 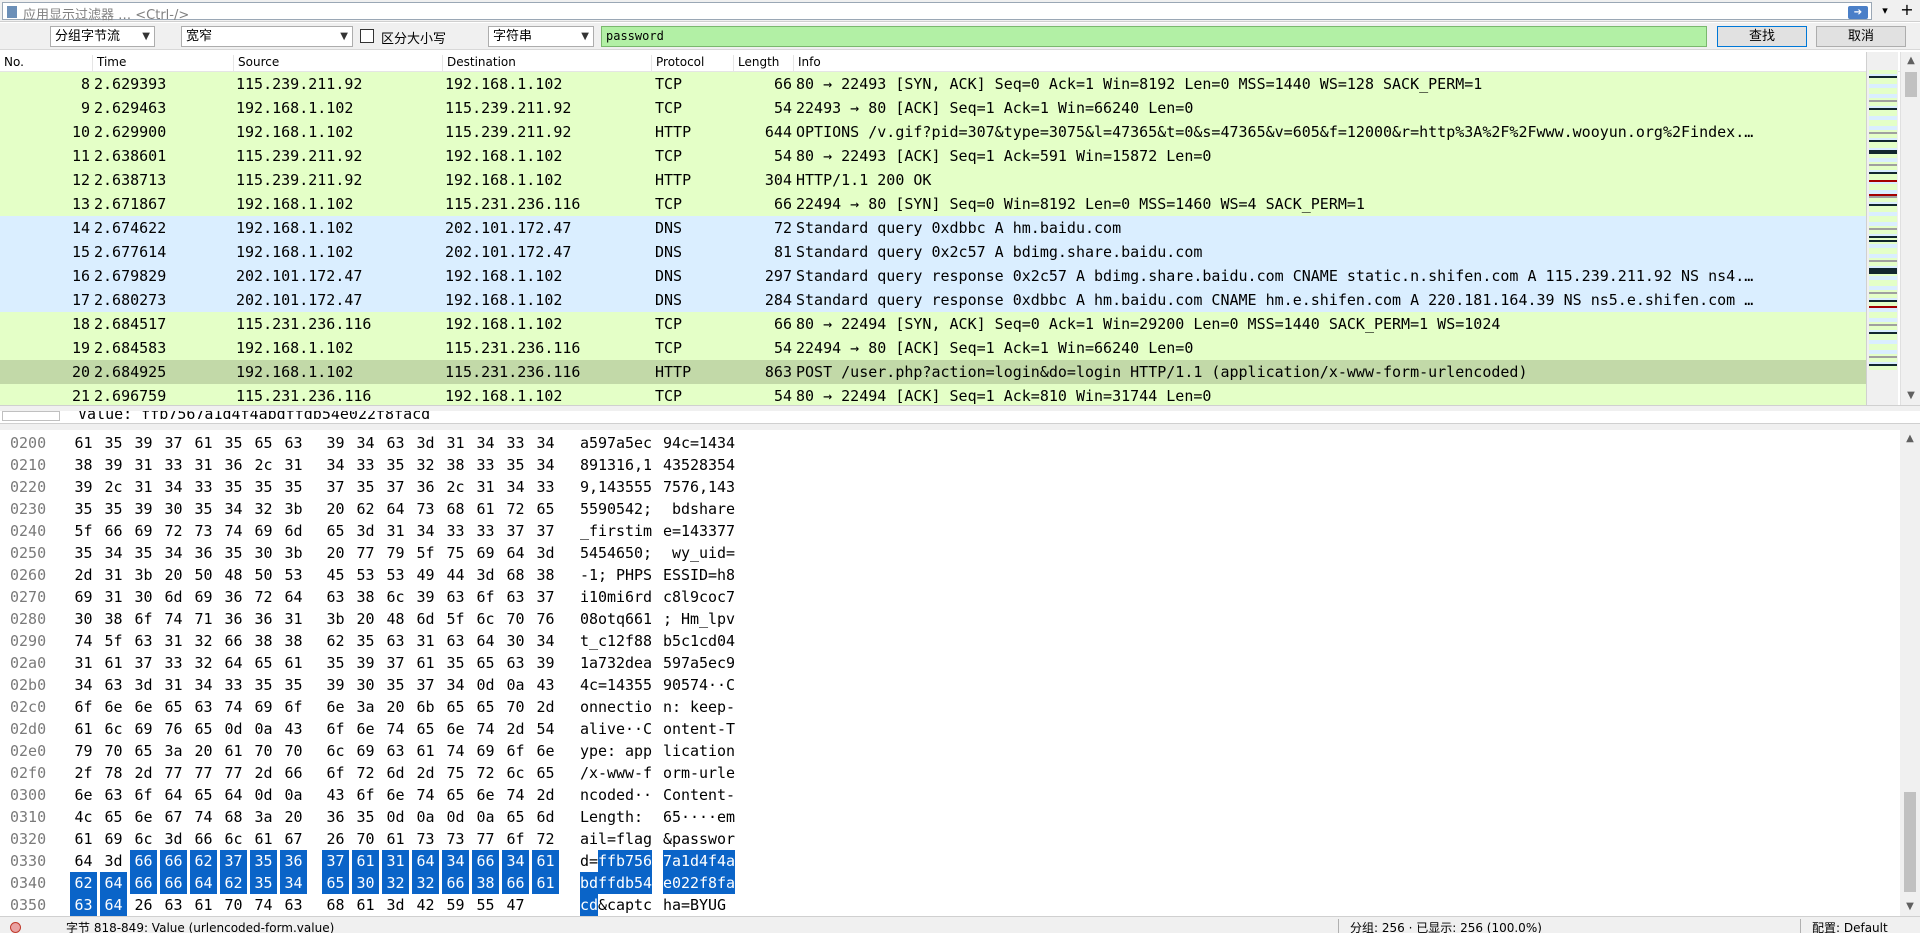 What do you see at coordinates (335, 905) in the screenshot?
I see `hex-byte: 68` at bounding box center [335, 905].